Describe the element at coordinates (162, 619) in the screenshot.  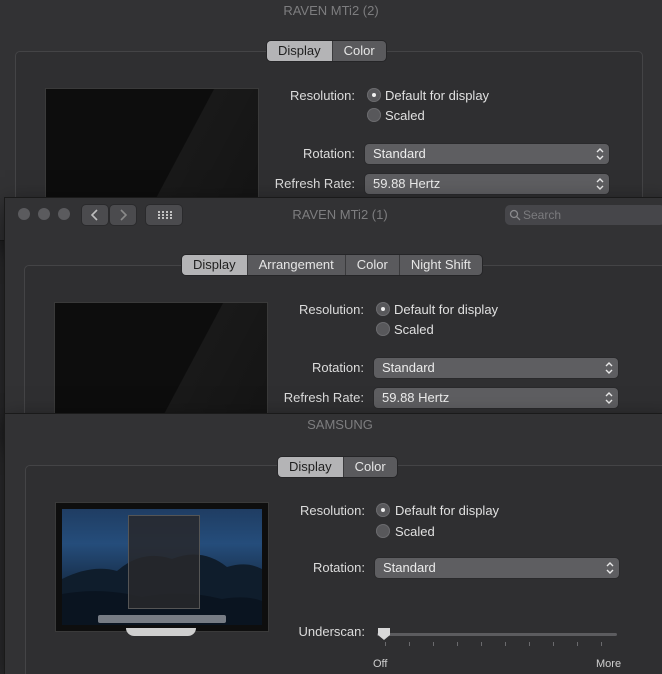
I see `dock` at that location.